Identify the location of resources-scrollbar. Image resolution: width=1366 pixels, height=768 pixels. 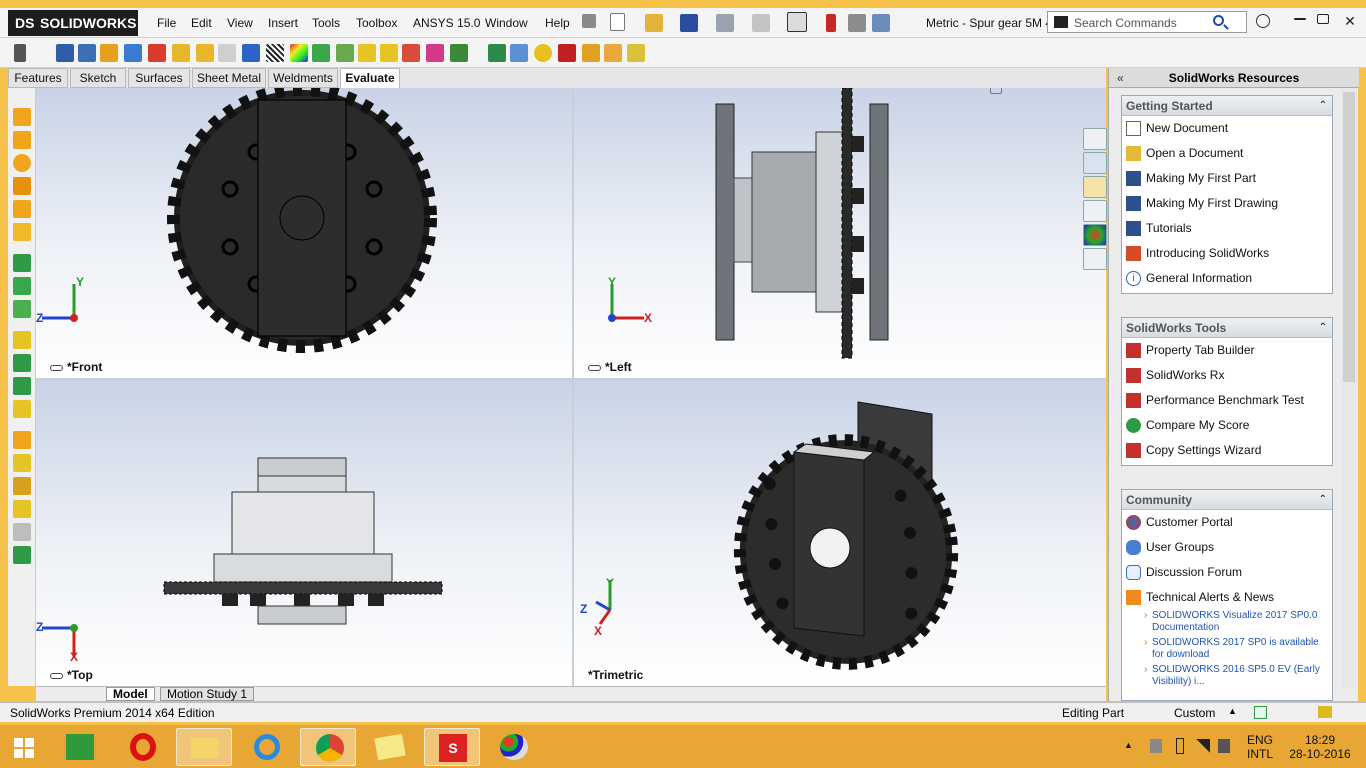
(1349, 388).